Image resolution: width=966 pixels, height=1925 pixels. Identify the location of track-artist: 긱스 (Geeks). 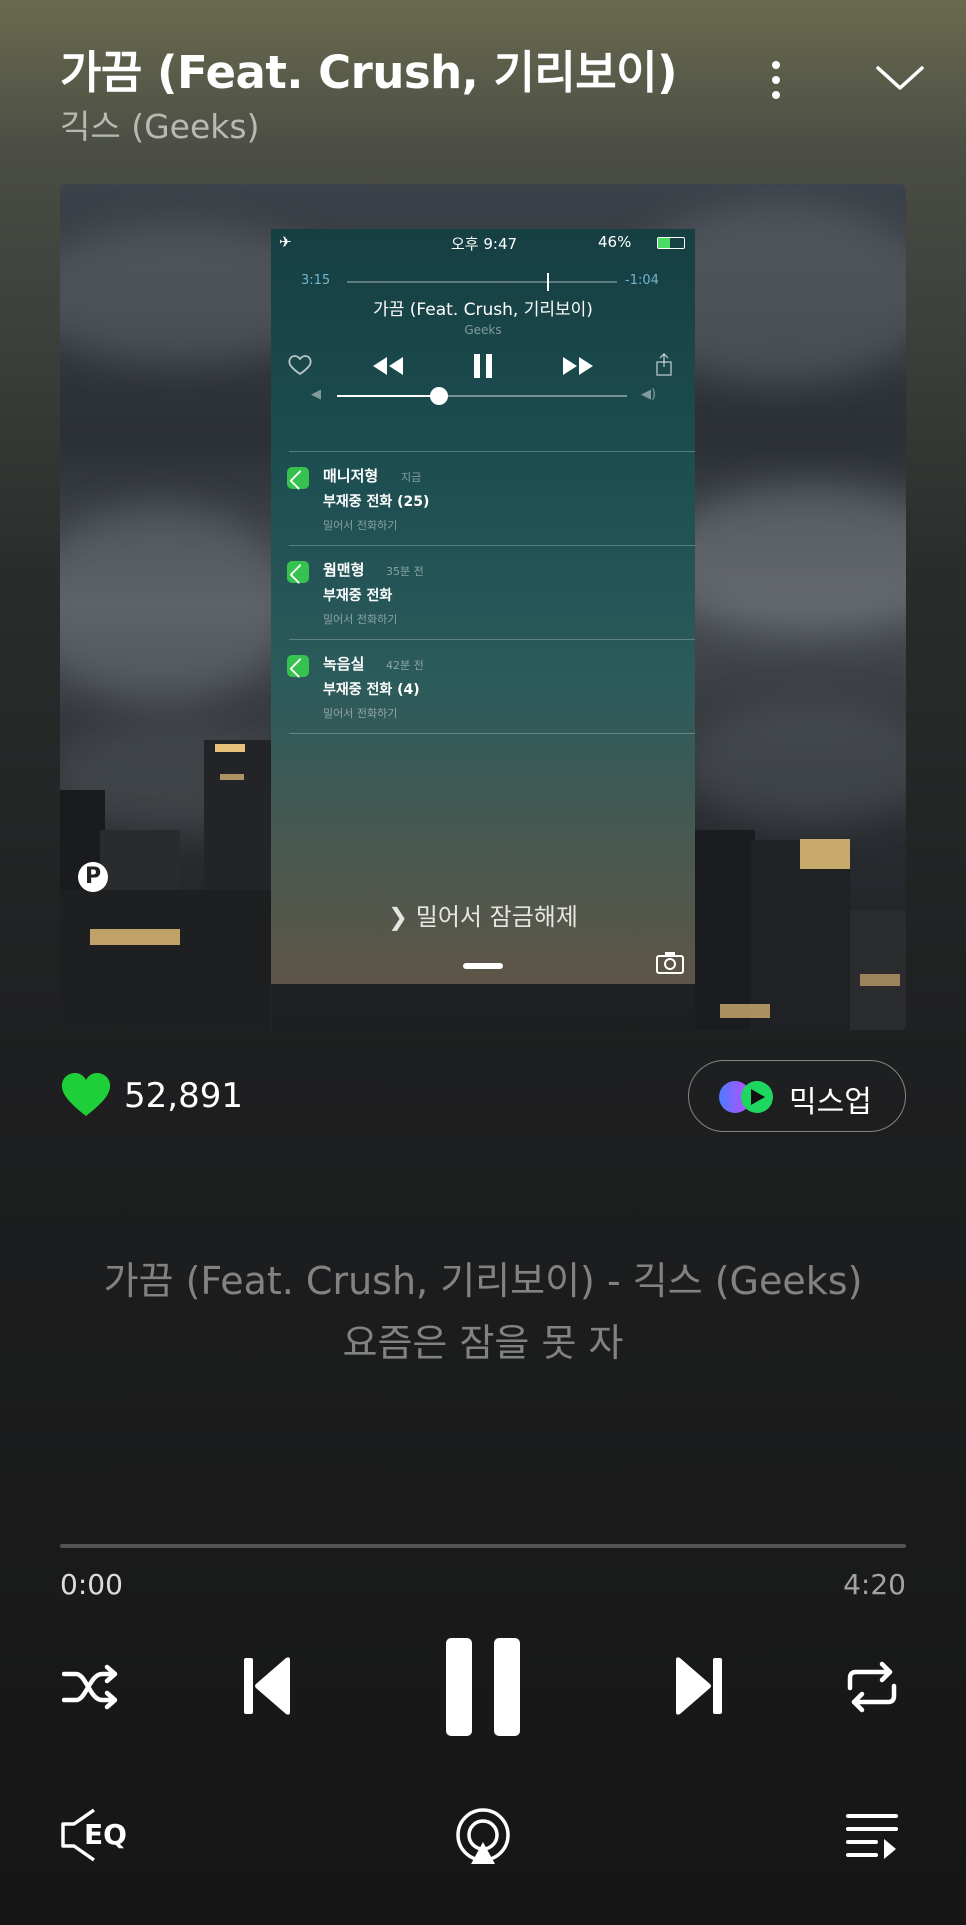
(159, 124).